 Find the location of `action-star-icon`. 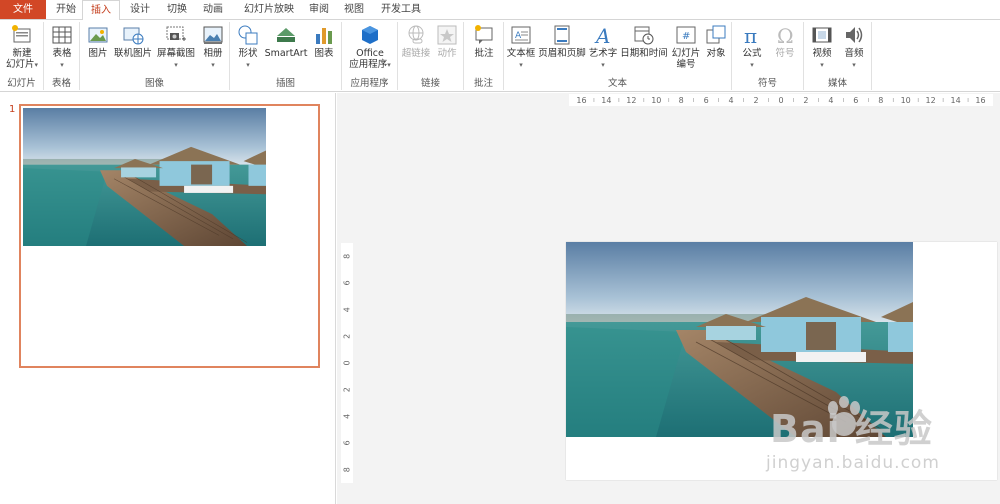

action-star-icon is located at coordinates (447, 35).